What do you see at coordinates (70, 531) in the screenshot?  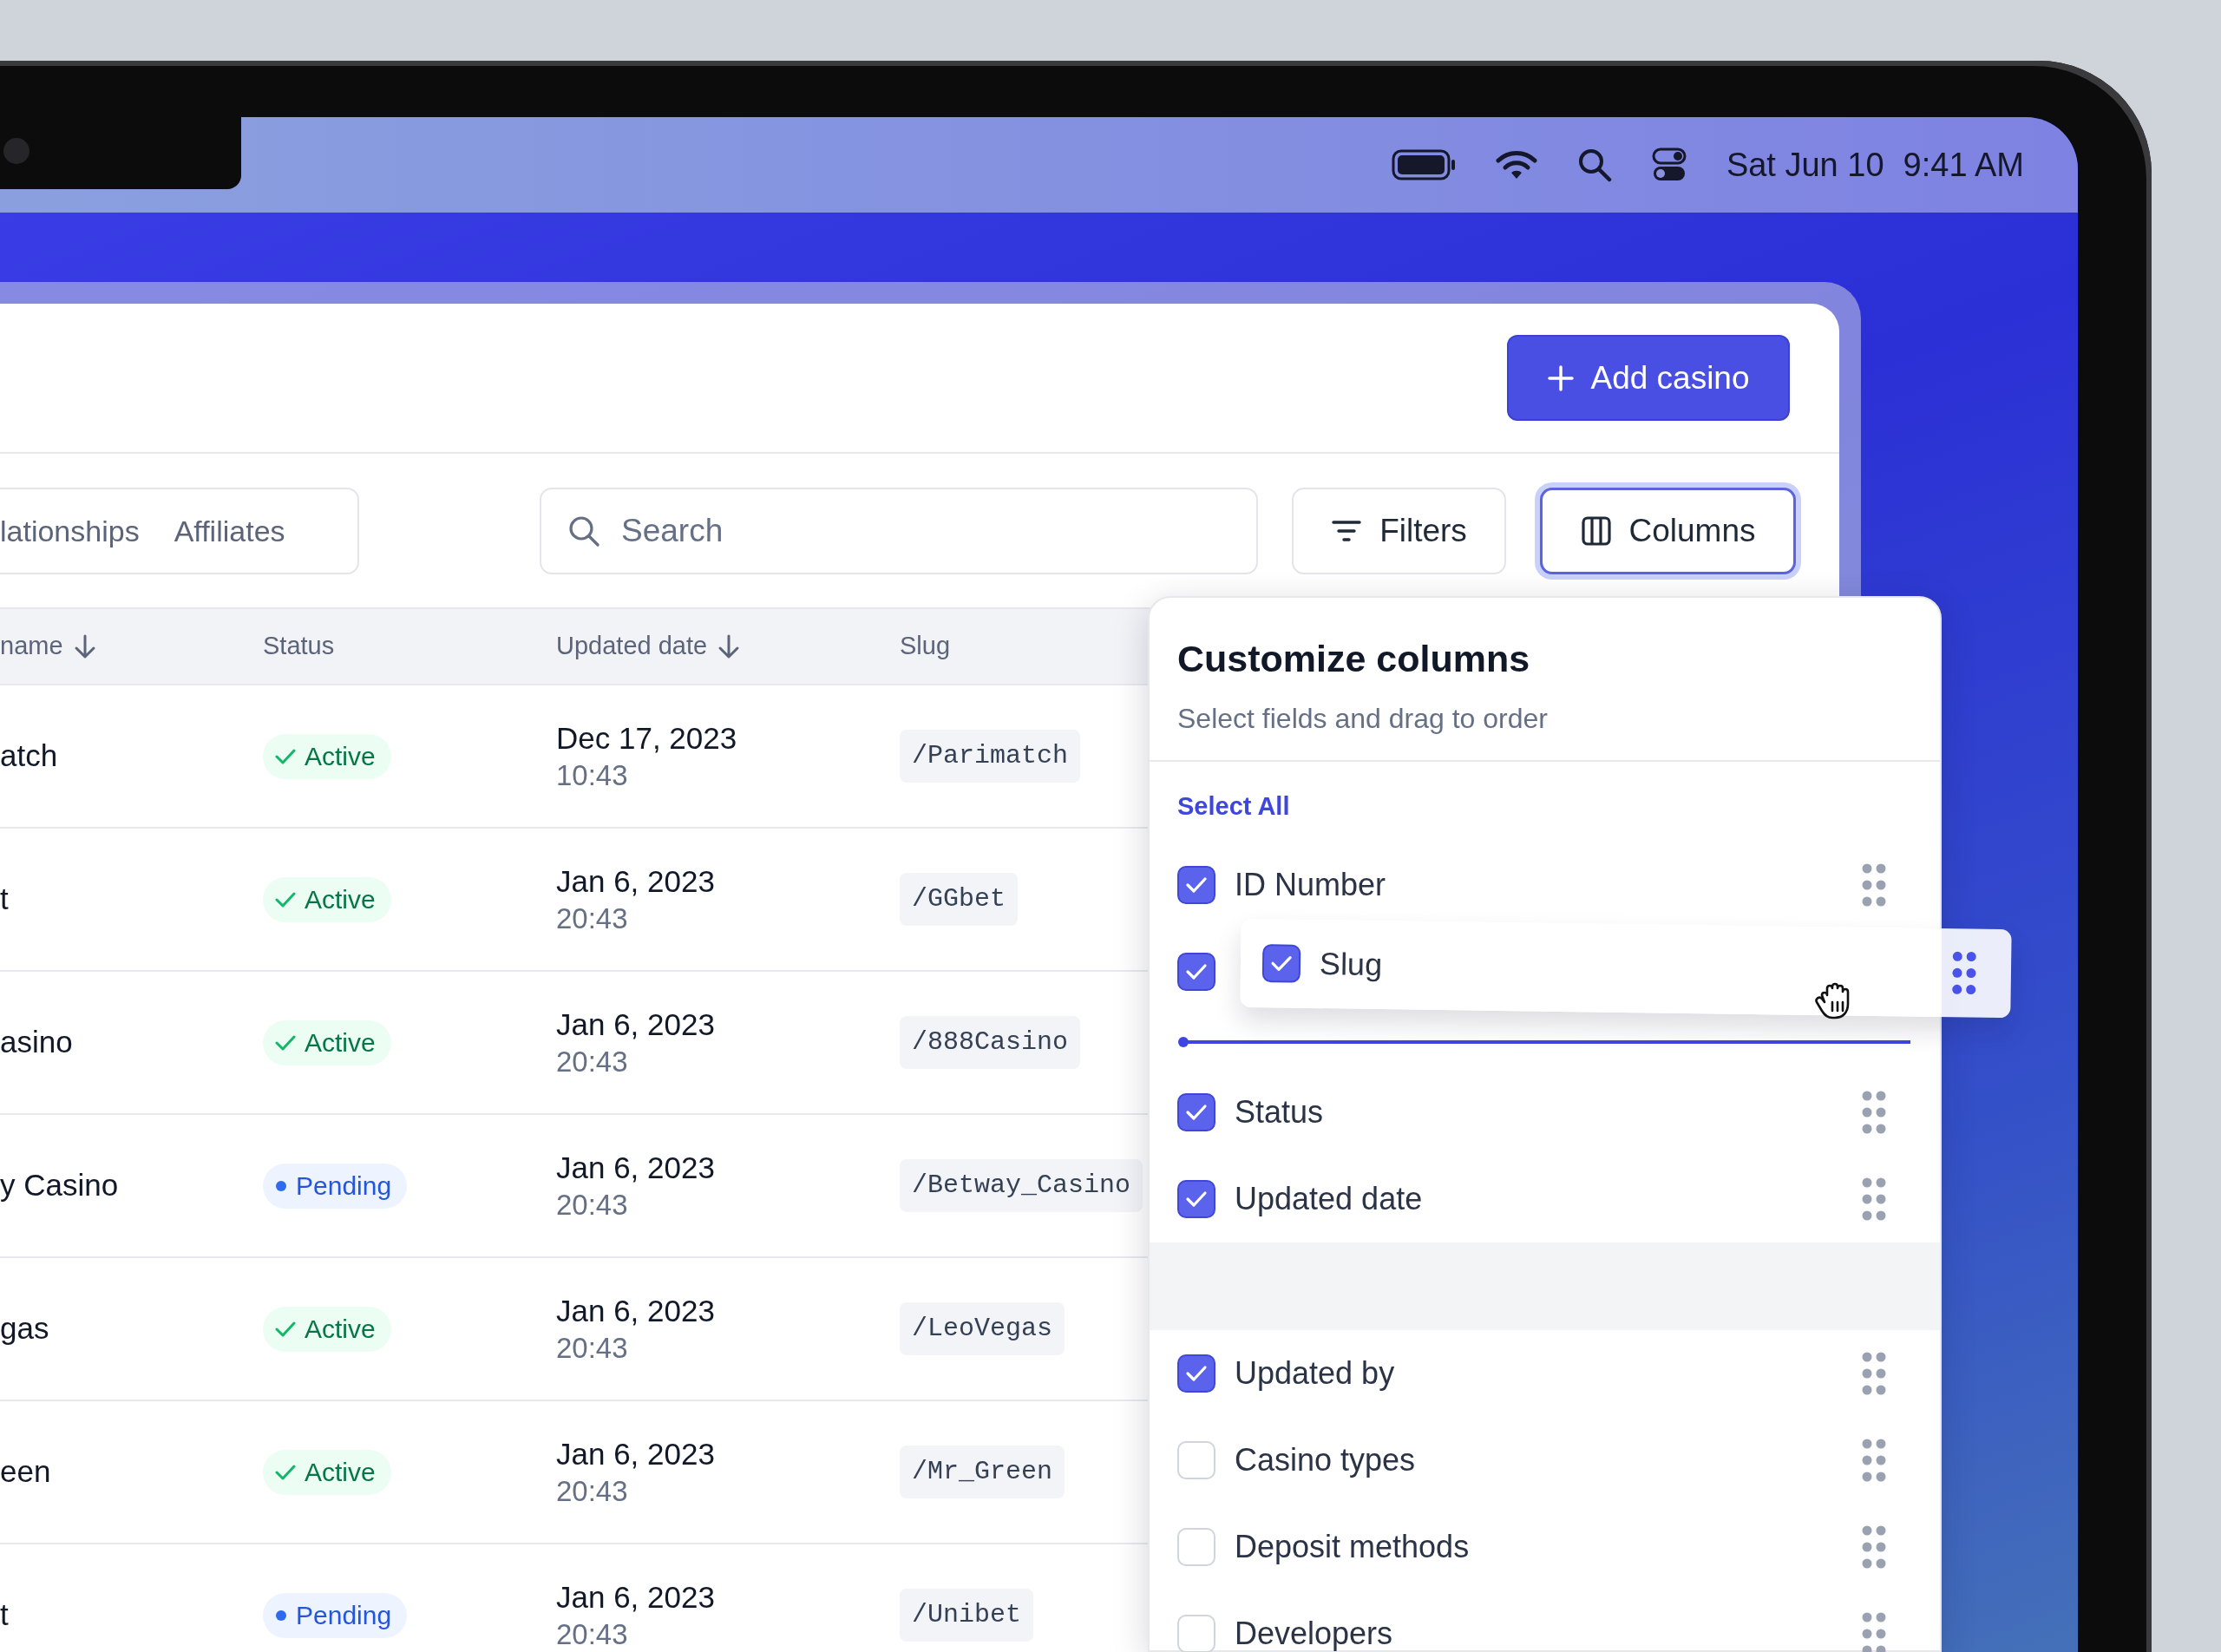 I see `tab: lationships` at bounding box center [70, 531].